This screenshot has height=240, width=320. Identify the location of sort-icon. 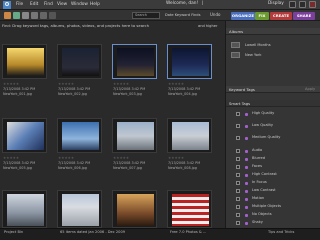
(43, 15).